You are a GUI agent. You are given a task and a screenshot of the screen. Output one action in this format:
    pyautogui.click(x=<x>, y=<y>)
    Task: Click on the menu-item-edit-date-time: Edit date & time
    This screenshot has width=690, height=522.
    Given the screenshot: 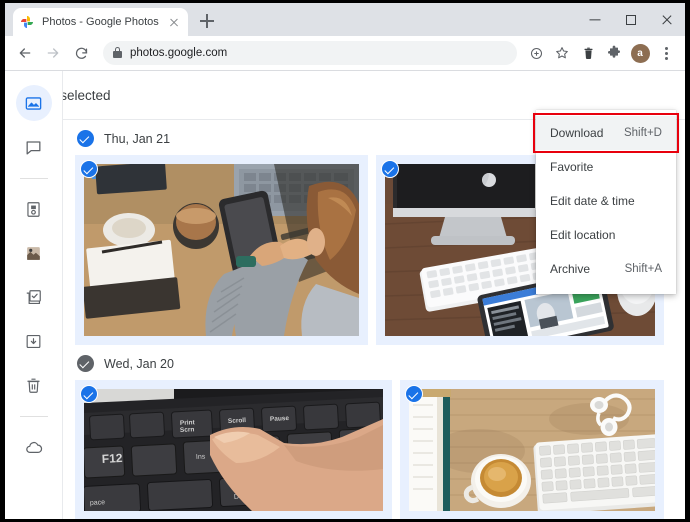 What is the action you would take?
    pyautogui.click(x=606, y=201)
    